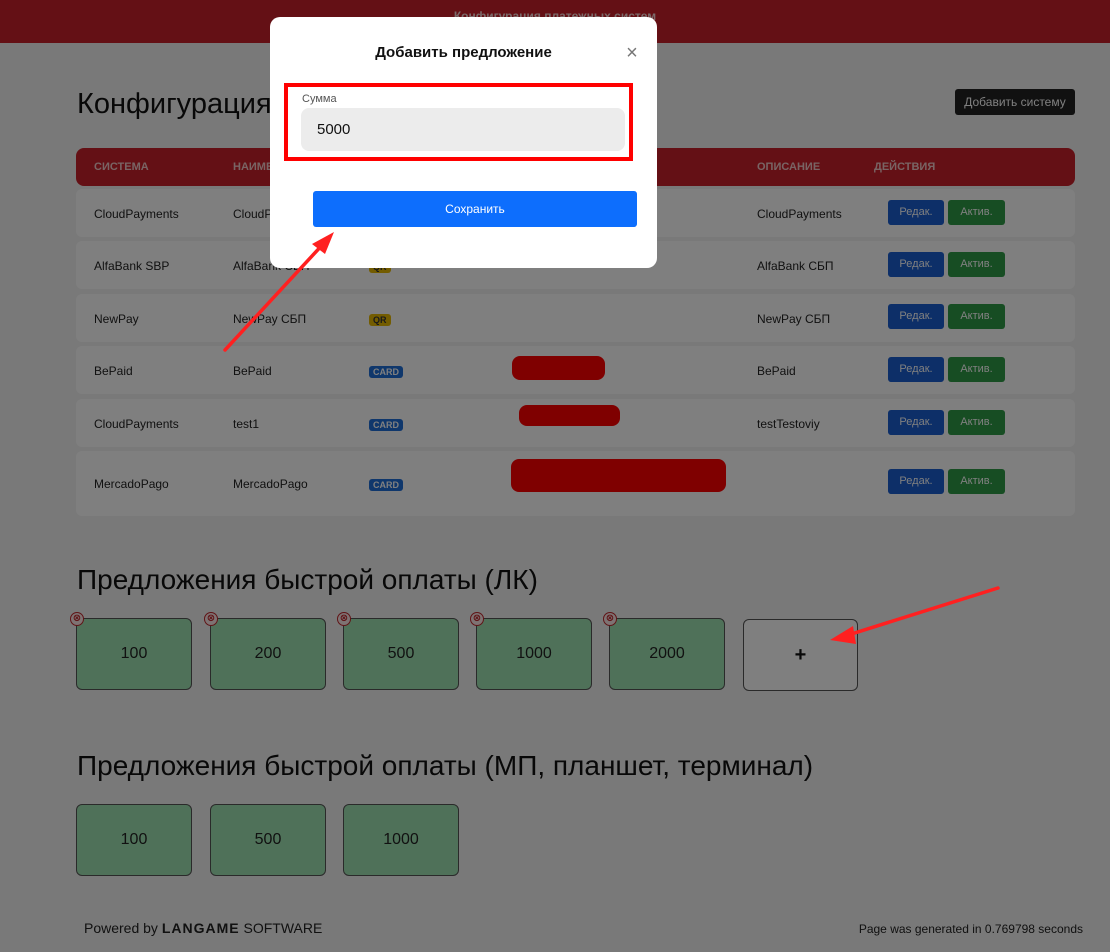 The width and height of the screenshot is (1110, 952). I want to click on arrow-to-add-offer, so click(915, 615).